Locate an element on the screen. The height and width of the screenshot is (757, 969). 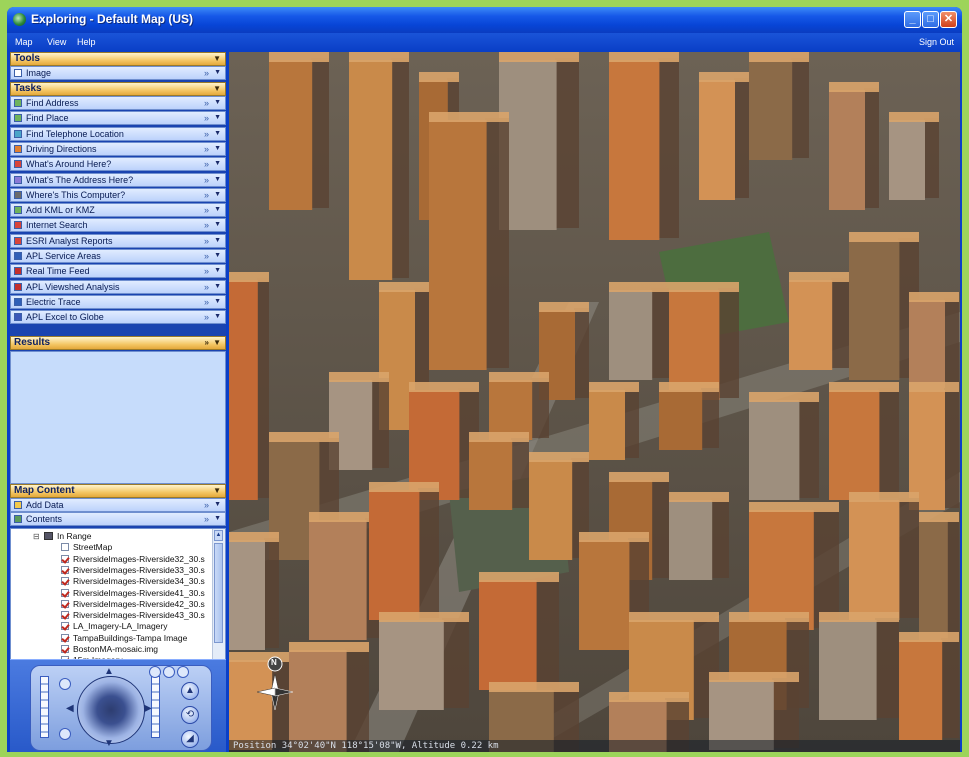
sign-out-link: Sign Out is located at coordinates (936, 42).